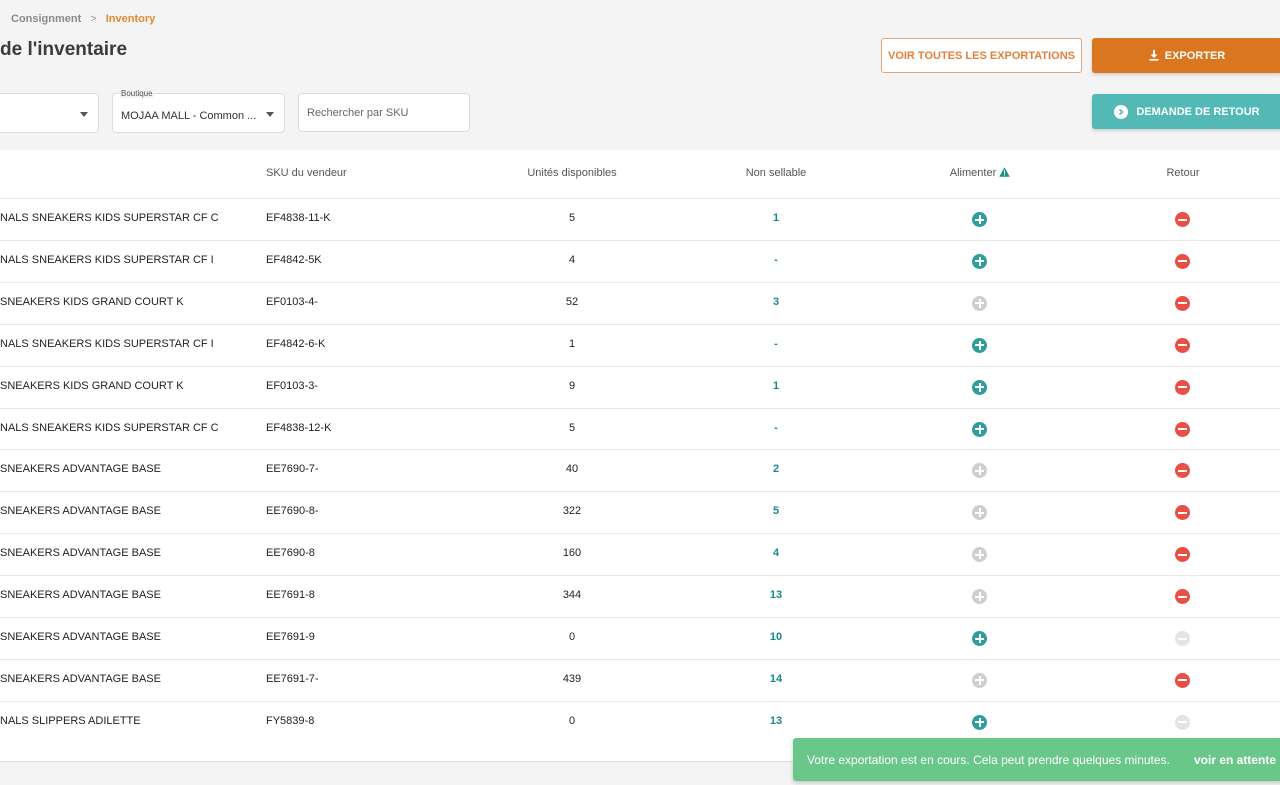 The height and width of the screenshot is (785, 1280). Describe the element at coordinates (1154, 55) in the screenshot. I see `download-icon` at that location.